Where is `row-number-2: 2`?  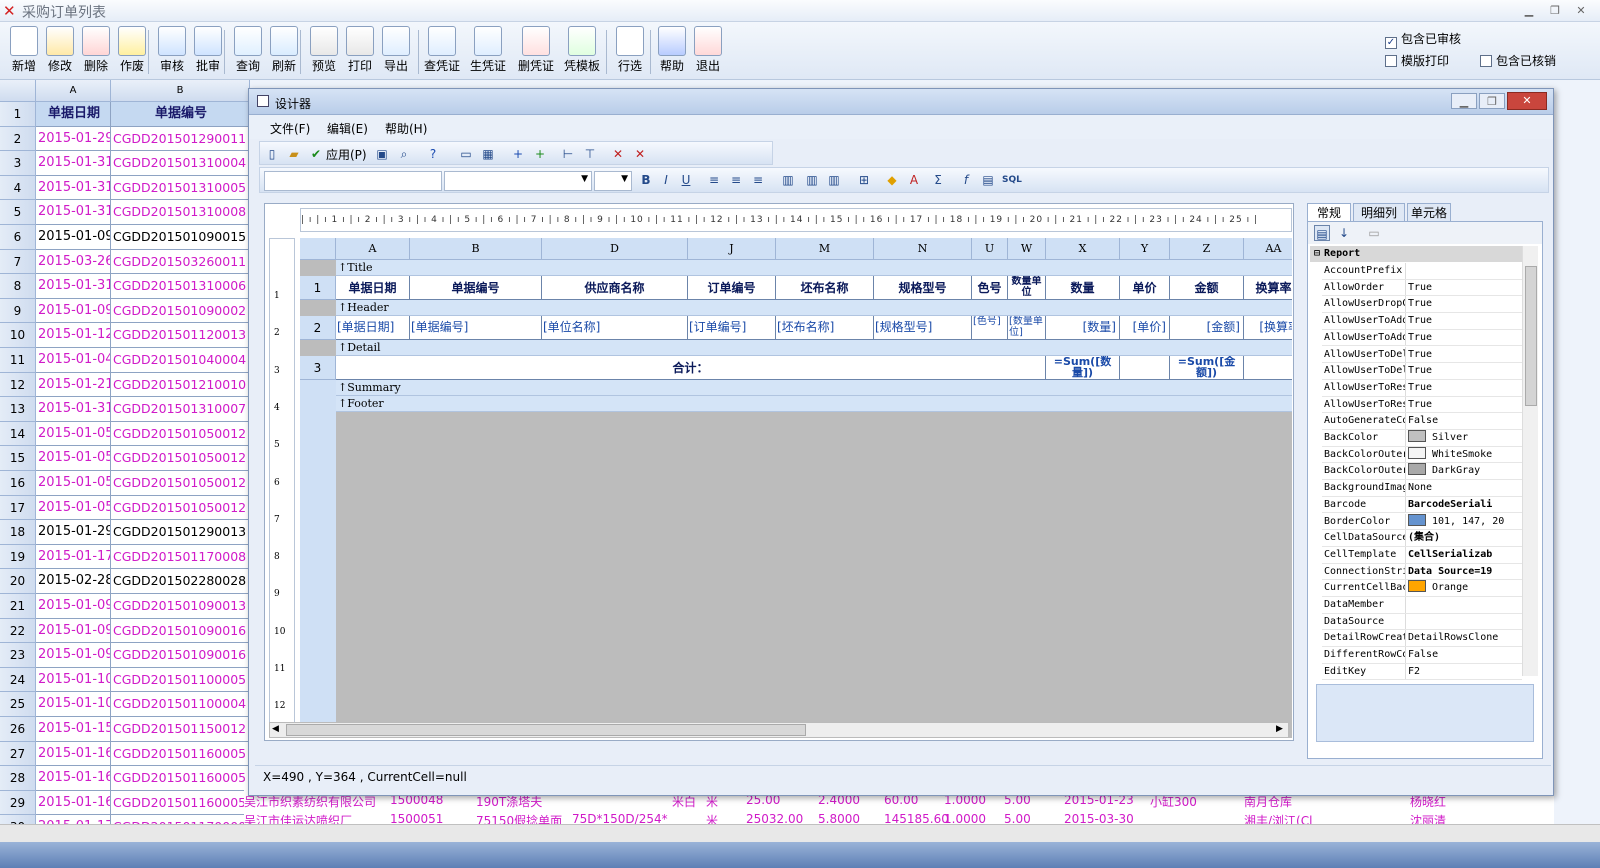
row-number-2: 2 is located at coordinates (318, 328).